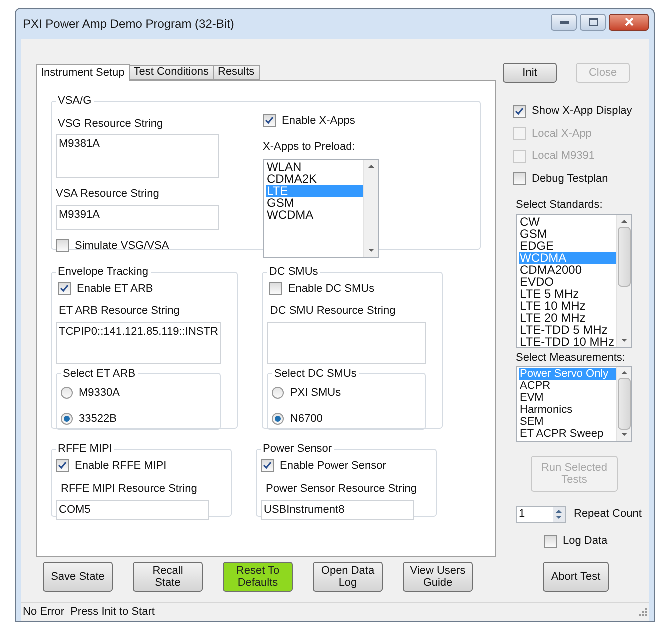  I want to click on checkbox-label: Enable Power Sensor, so click(333, 466).